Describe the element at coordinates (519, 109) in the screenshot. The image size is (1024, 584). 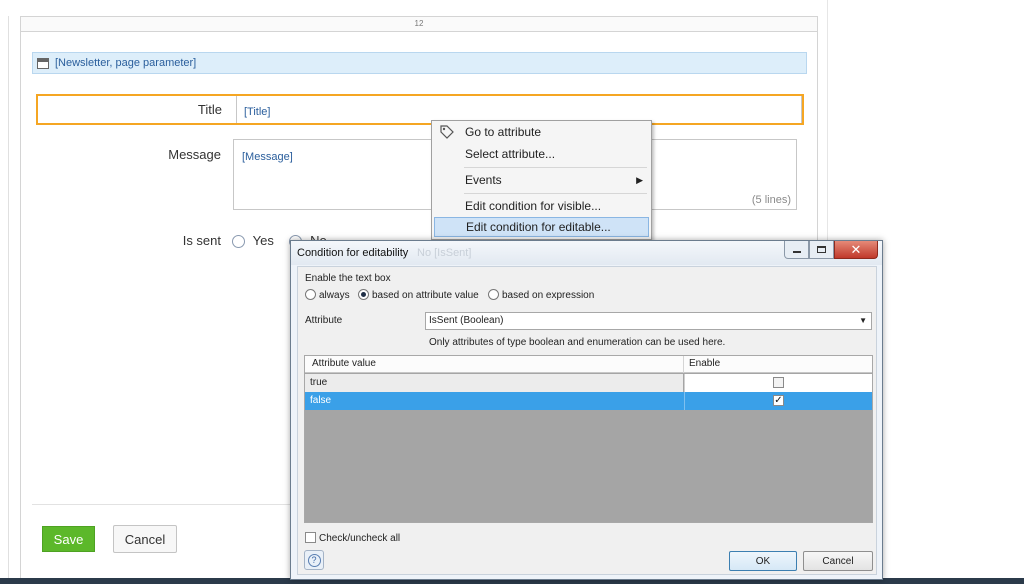
I see `title-textbox: [Title]` at that location.